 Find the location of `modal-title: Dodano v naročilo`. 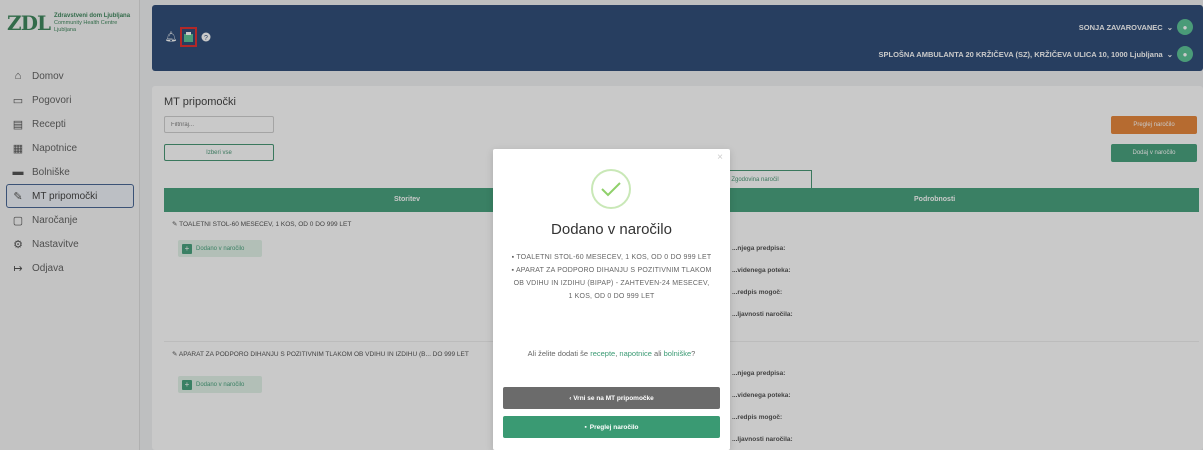

modal-title: Dodano v naročilo is located at coordinates (611, 229).